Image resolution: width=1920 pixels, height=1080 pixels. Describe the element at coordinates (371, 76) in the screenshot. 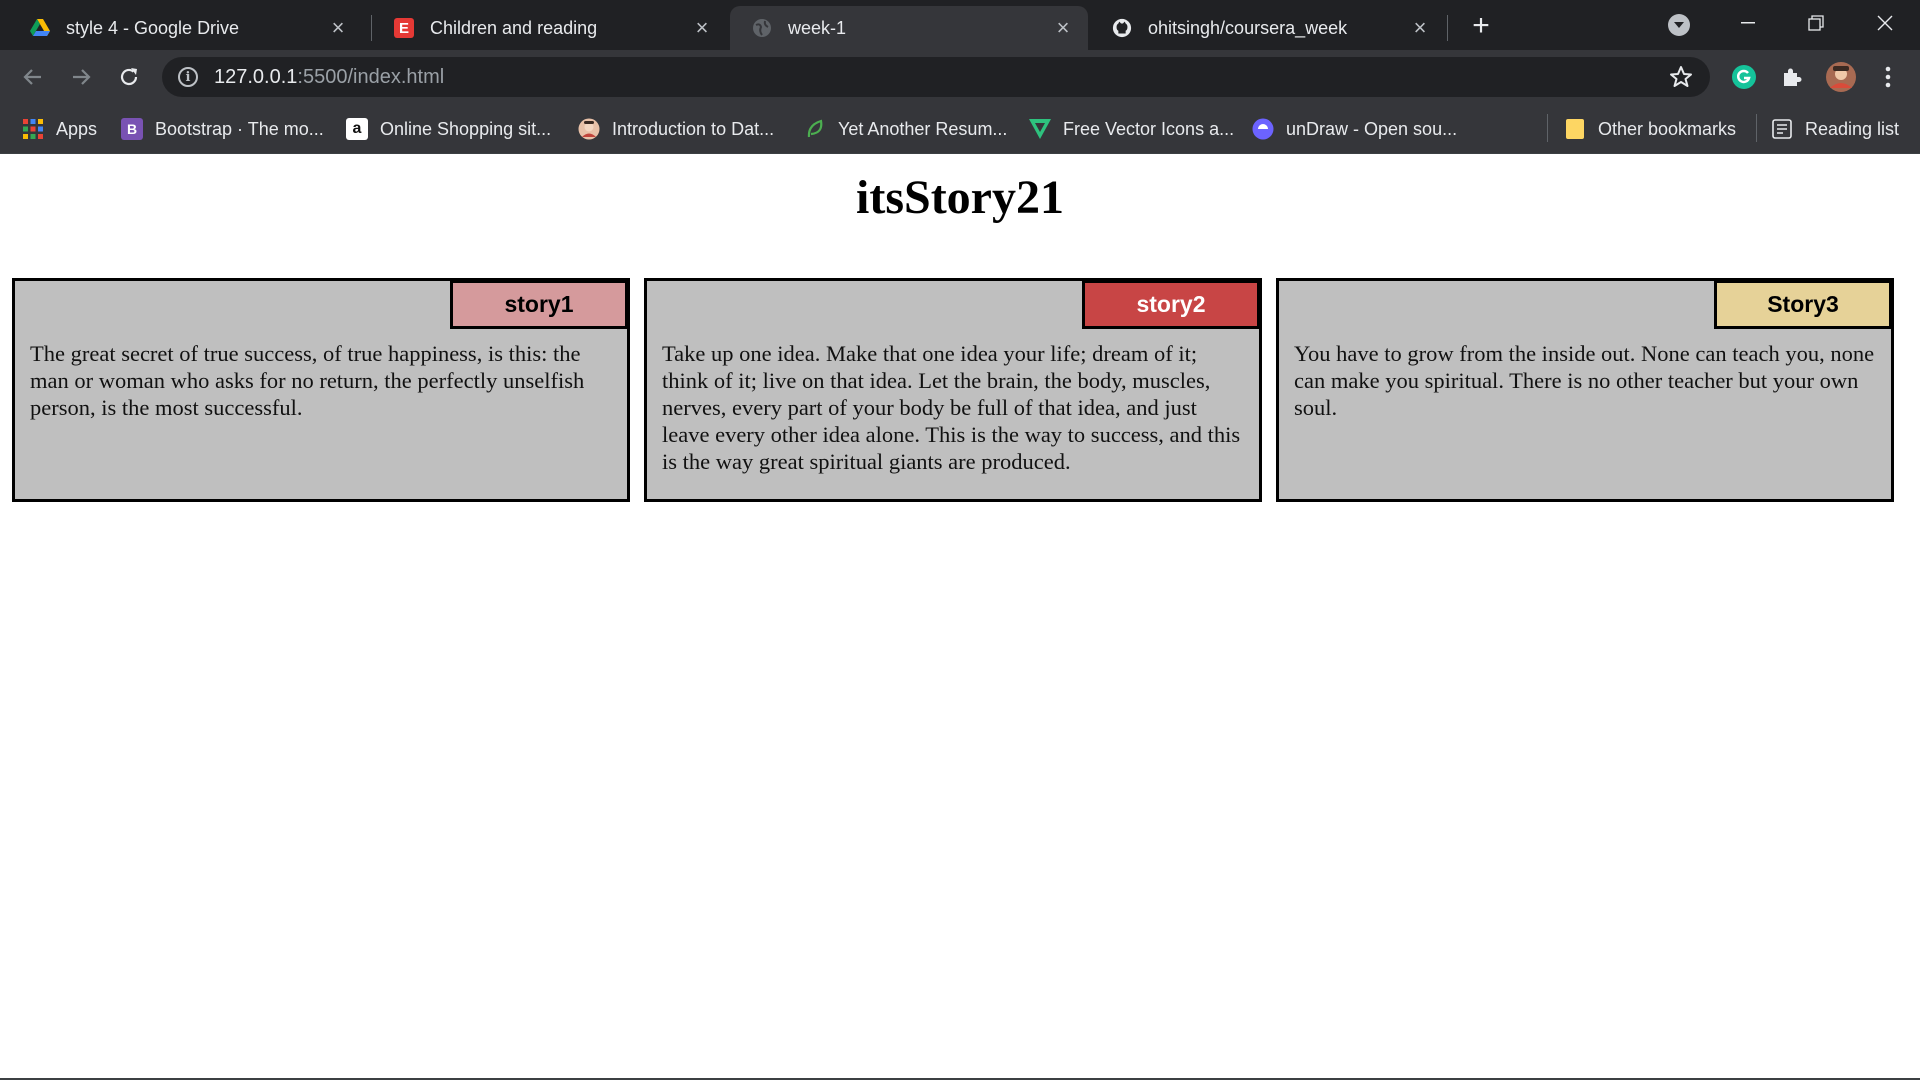

I see `url-path: :5500/index.html` at that location.